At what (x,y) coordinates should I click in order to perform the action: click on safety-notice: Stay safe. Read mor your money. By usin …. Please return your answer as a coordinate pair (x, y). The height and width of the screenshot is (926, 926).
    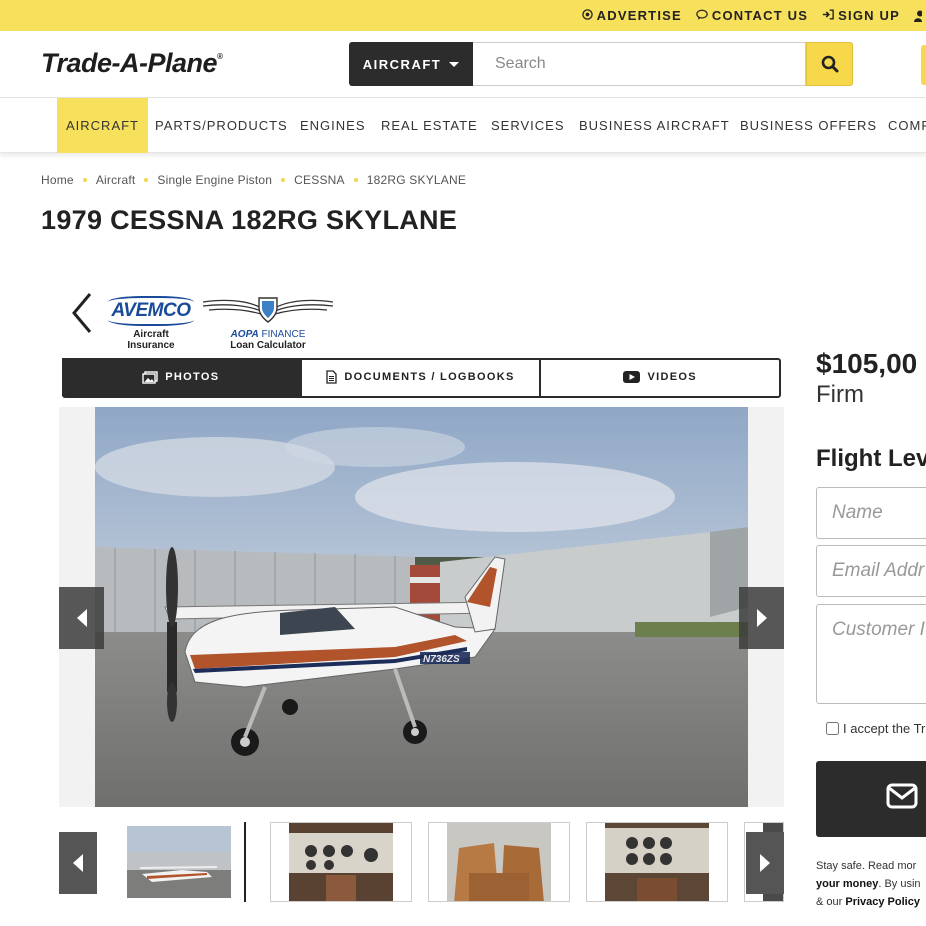
    Looking at the image, I should click on (868, 884).